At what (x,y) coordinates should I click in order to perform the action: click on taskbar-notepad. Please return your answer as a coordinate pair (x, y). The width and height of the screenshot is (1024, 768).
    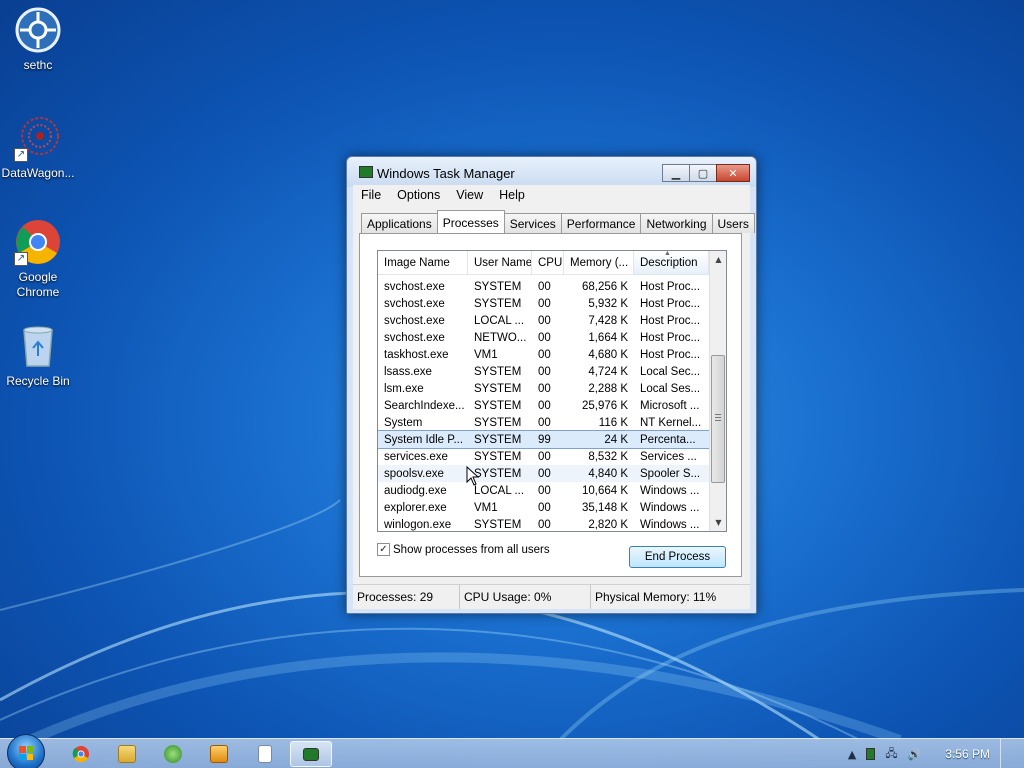
    Looking at the image, I should click on (265, 754).